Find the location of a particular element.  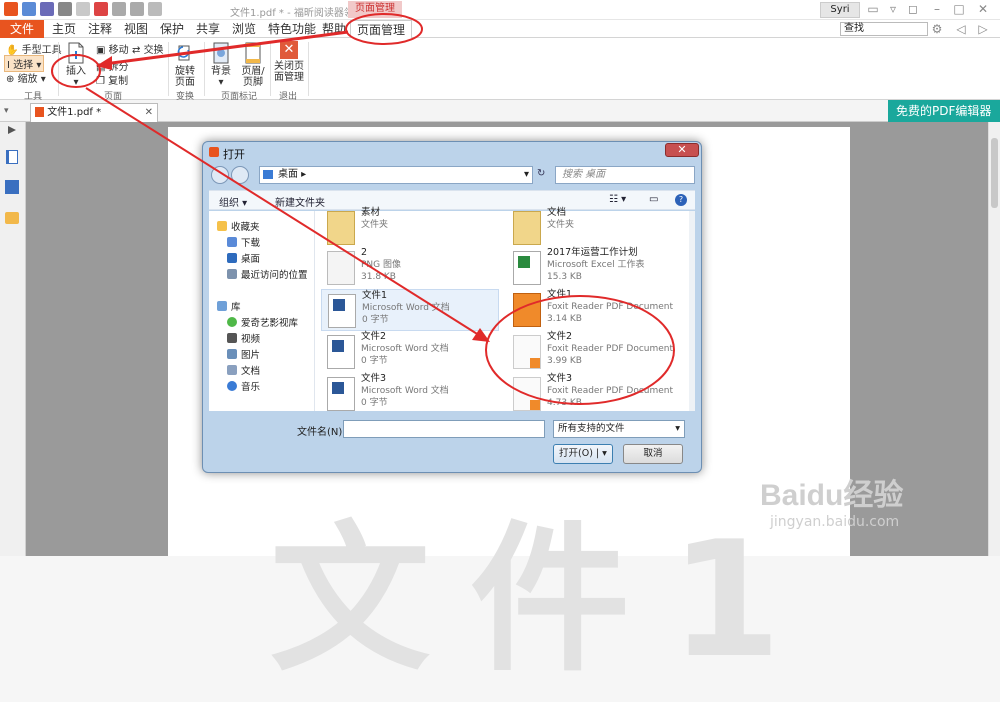

file-item: 文件3 Foxit Reader PDF Document 4.73 KB is located at coordinates (596, 394).